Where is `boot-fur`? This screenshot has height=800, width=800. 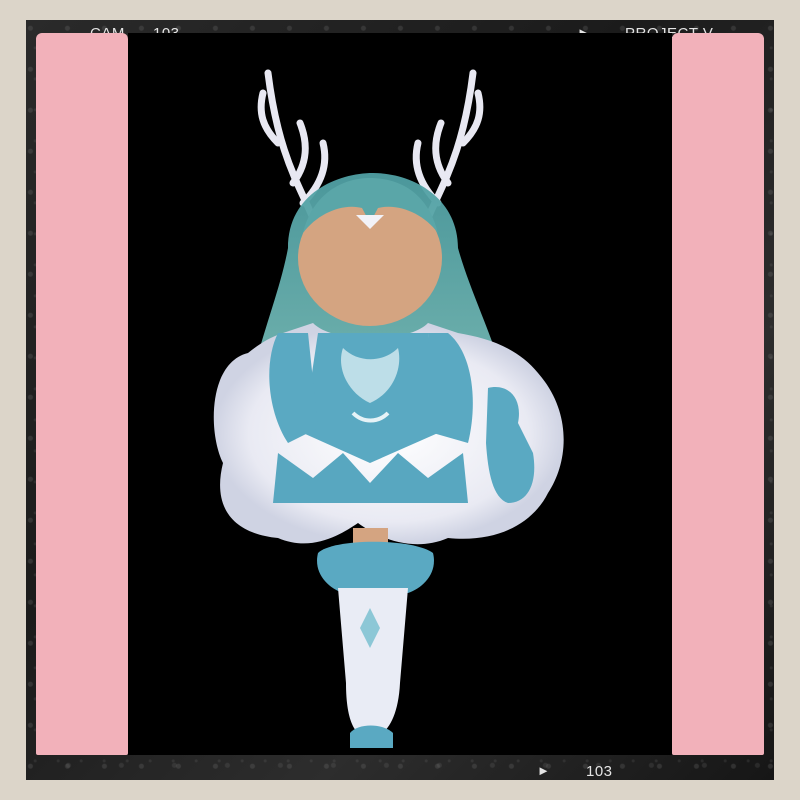 boot-fur is located at coordinates (375, 567).